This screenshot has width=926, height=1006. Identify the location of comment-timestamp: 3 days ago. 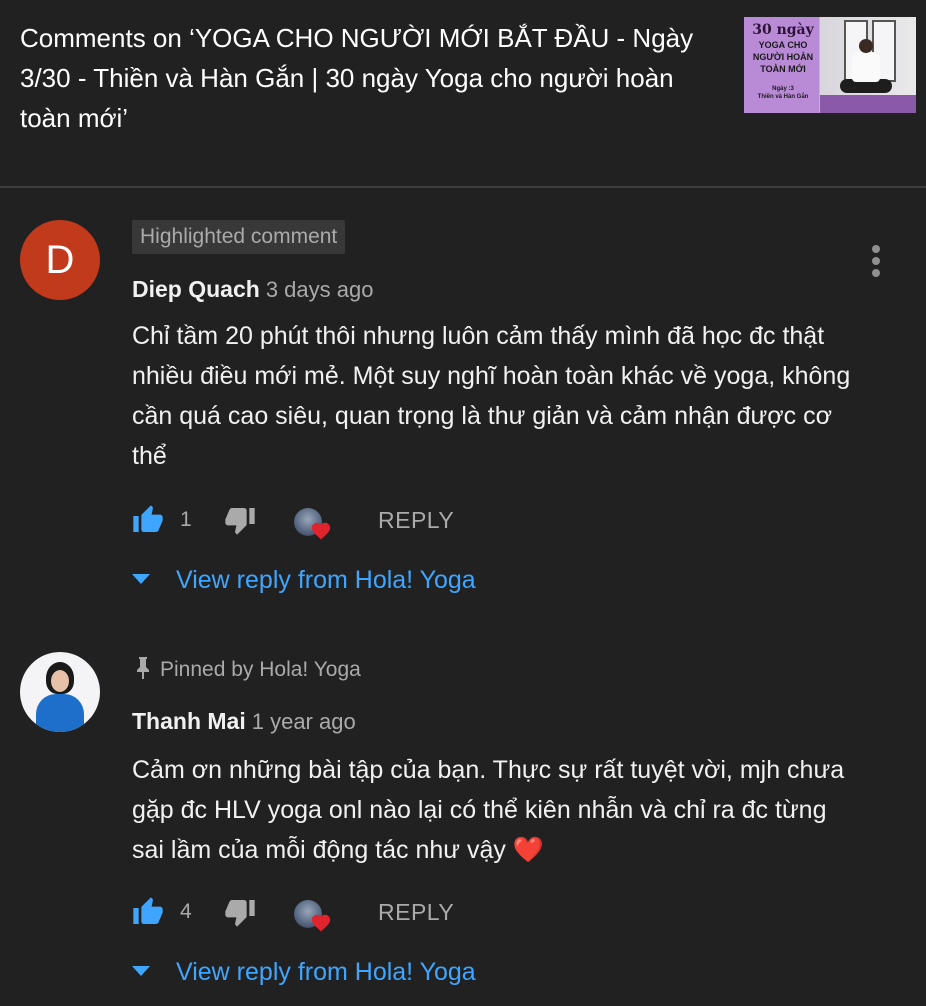
(320, 289).